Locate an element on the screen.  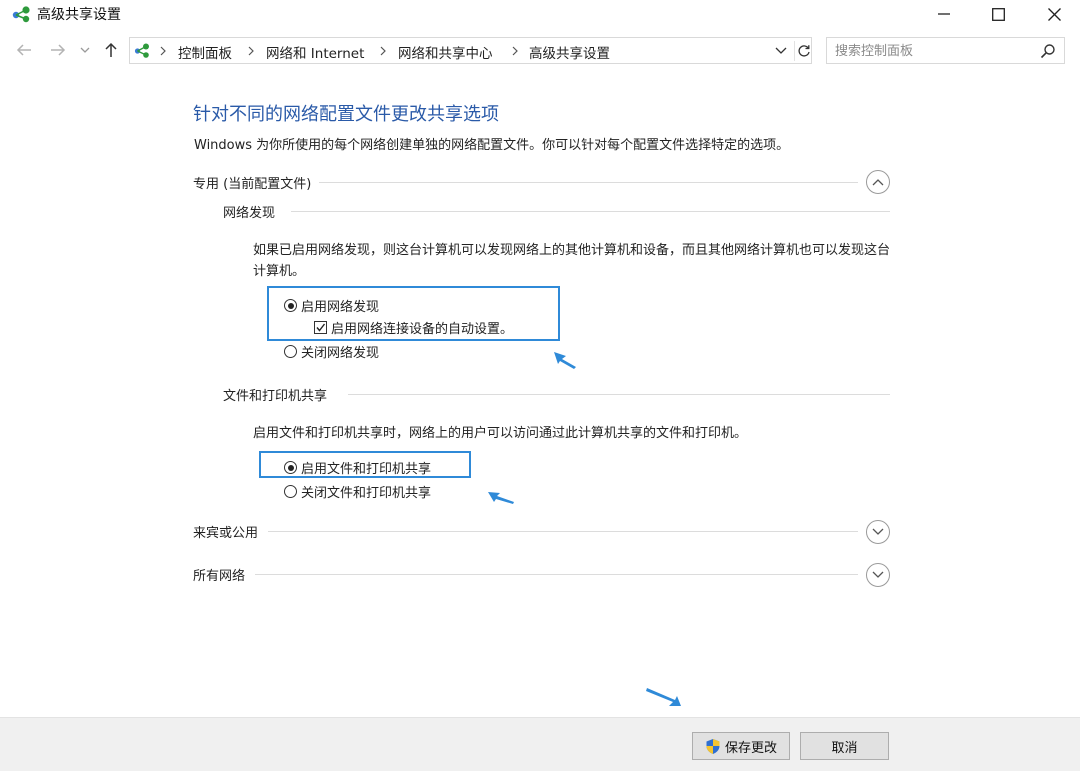
forward-arrow-icon is located at coordinates (58, 50).